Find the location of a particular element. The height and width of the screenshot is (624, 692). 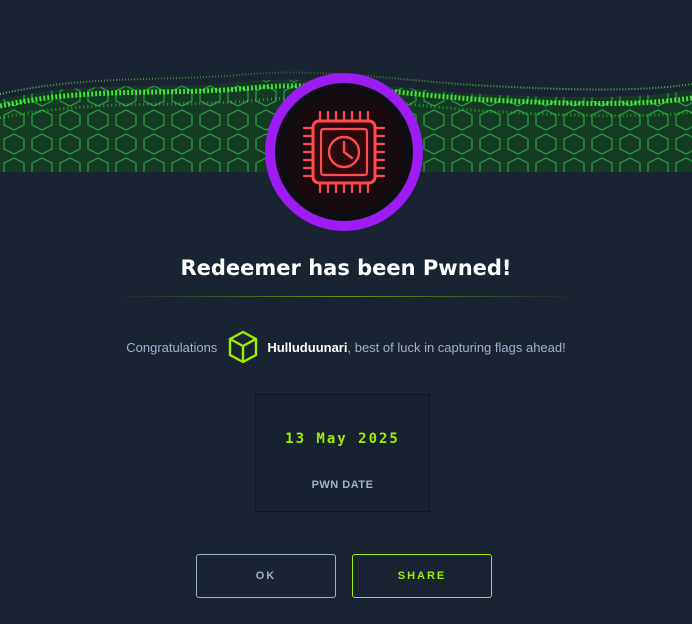

green-cube-icon is located at coordinates (243, 347).